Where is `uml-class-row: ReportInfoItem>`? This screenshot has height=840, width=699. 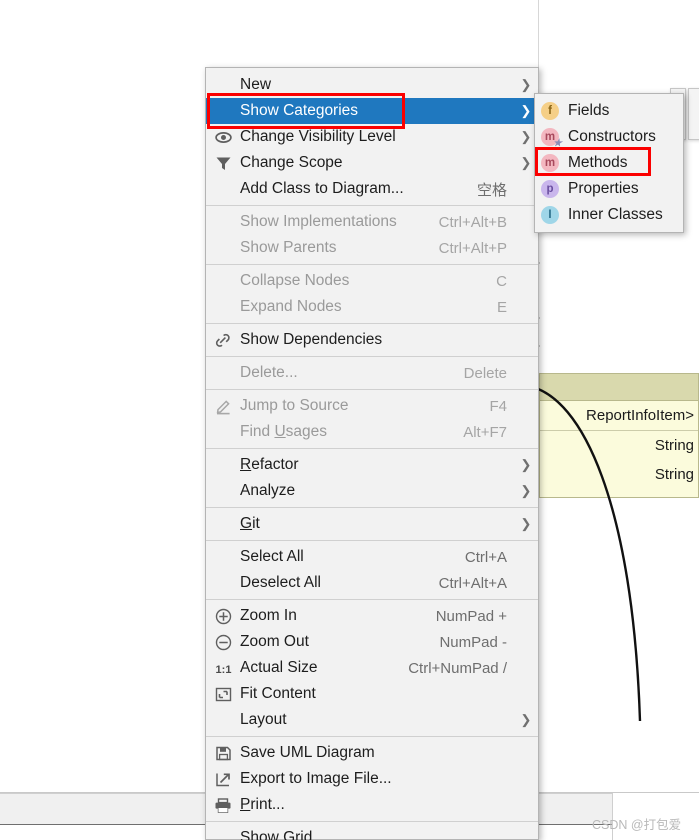
uml-class-row: ReportInfoItem> is located at coordinates (619, 416).